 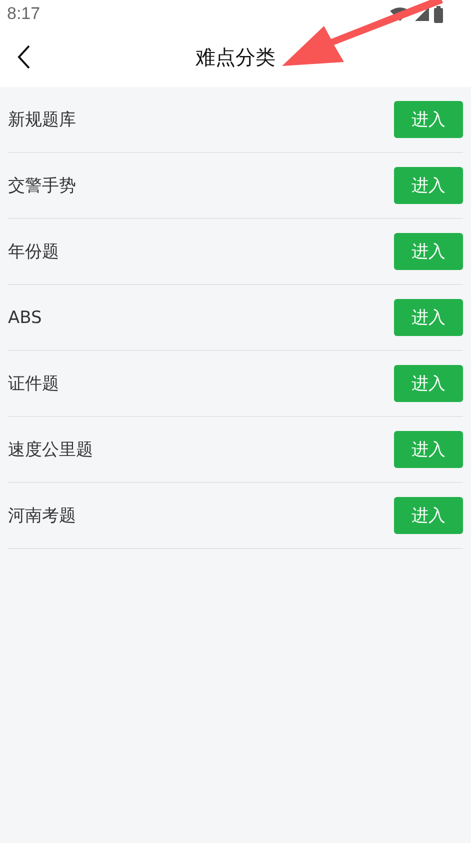 I want to click on item-label: 河南考题, so click(x=42, y=516).